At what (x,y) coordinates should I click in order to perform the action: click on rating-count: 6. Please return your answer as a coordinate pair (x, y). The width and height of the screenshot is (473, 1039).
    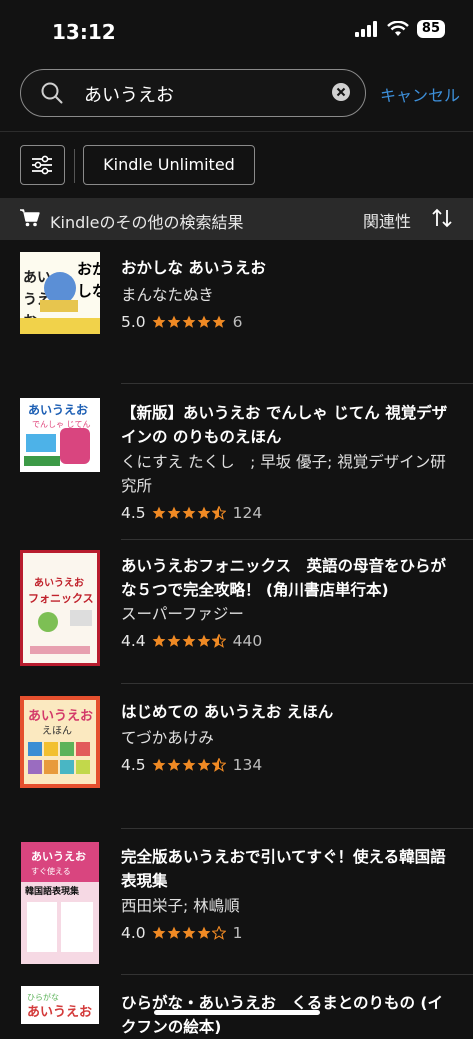
    Looking at the image, I should click on (237, 322).